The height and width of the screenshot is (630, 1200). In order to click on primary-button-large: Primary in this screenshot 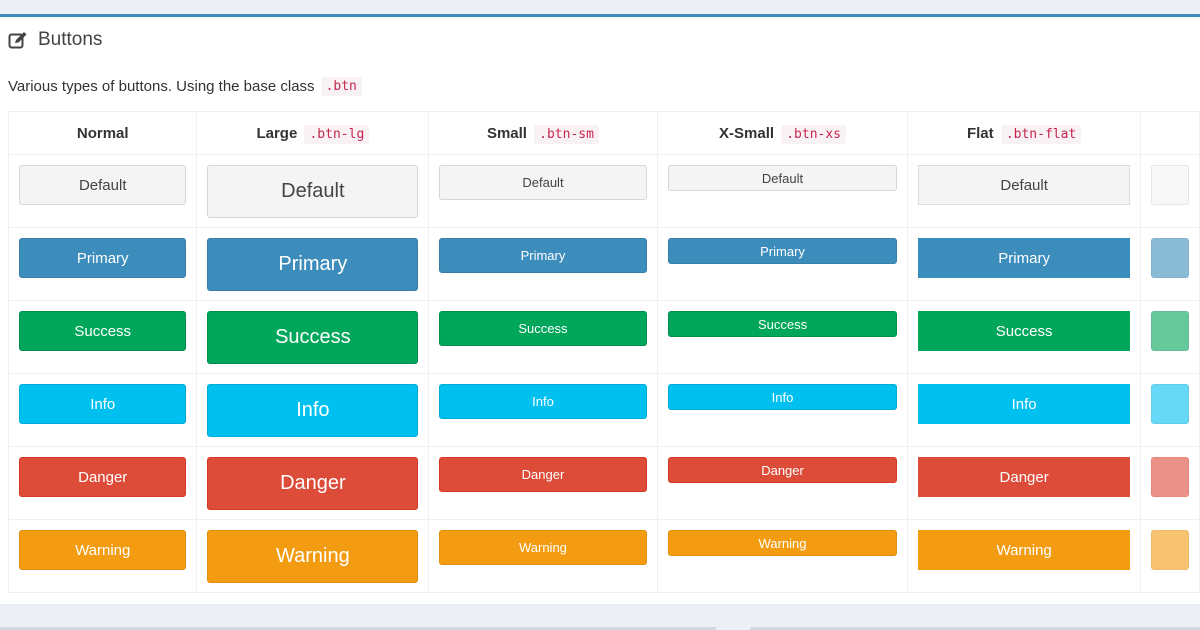, I will do `click(313, 264)`.